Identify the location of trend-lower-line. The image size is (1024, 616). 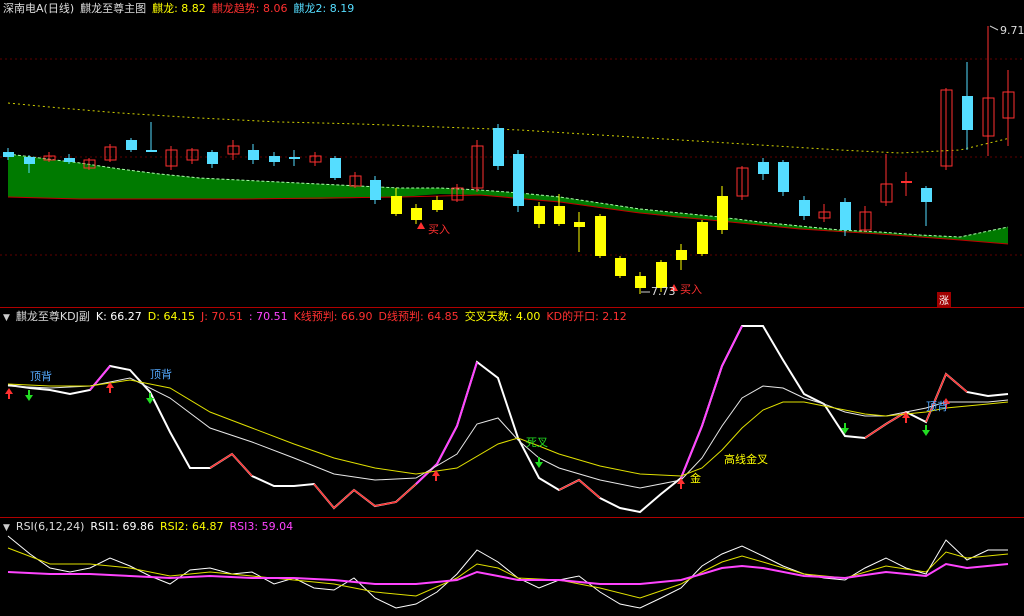
(508, 219).